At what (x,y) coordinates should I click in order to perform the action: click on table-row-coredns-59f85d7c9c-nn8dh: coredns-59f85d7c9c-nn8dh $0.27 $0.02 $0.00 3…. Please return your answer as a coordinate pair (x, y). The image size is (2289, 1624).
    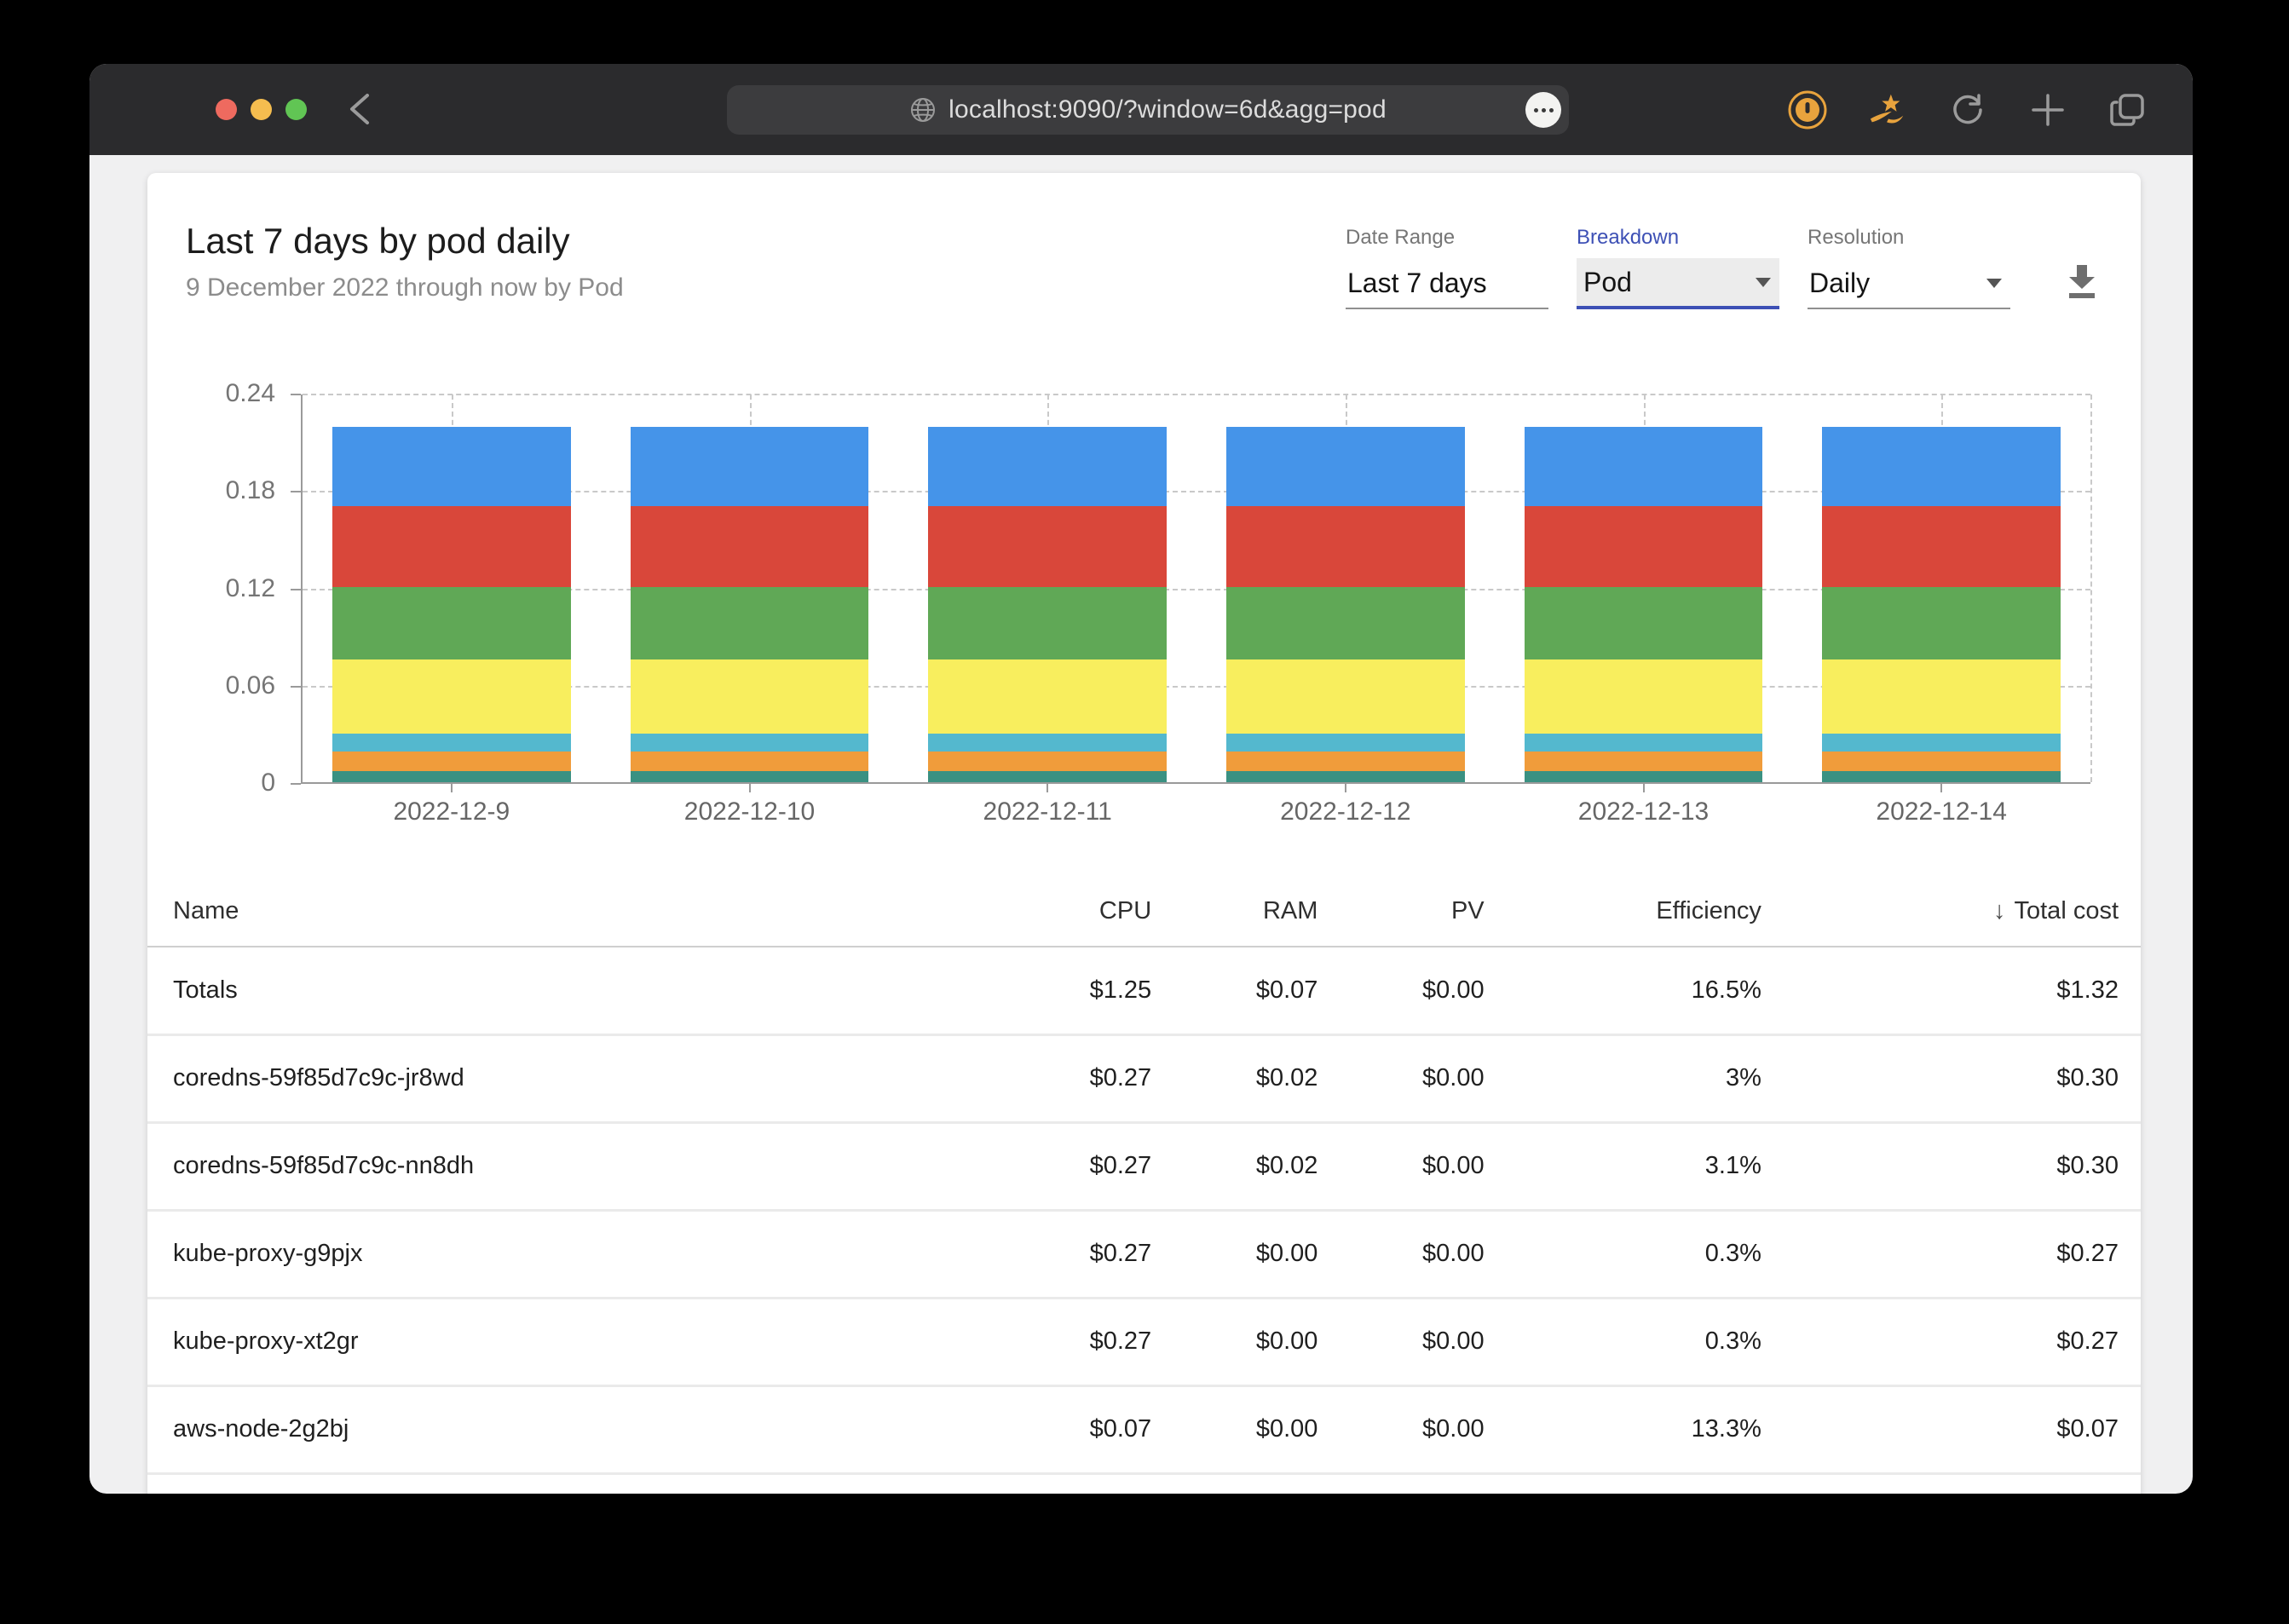
    Looking at the image, I should click on (1144, 1167).